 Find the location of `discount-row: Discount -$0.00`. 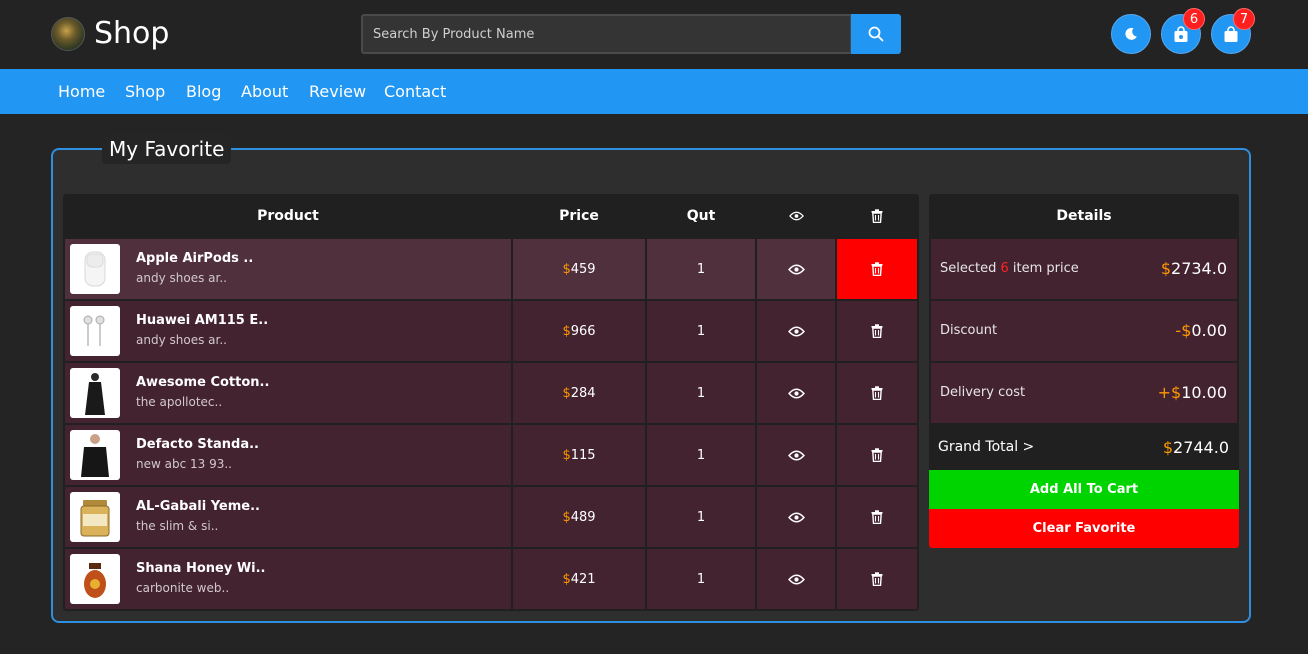

discount-row: Discount -$0.00 is located at coordinates (1084, 331).